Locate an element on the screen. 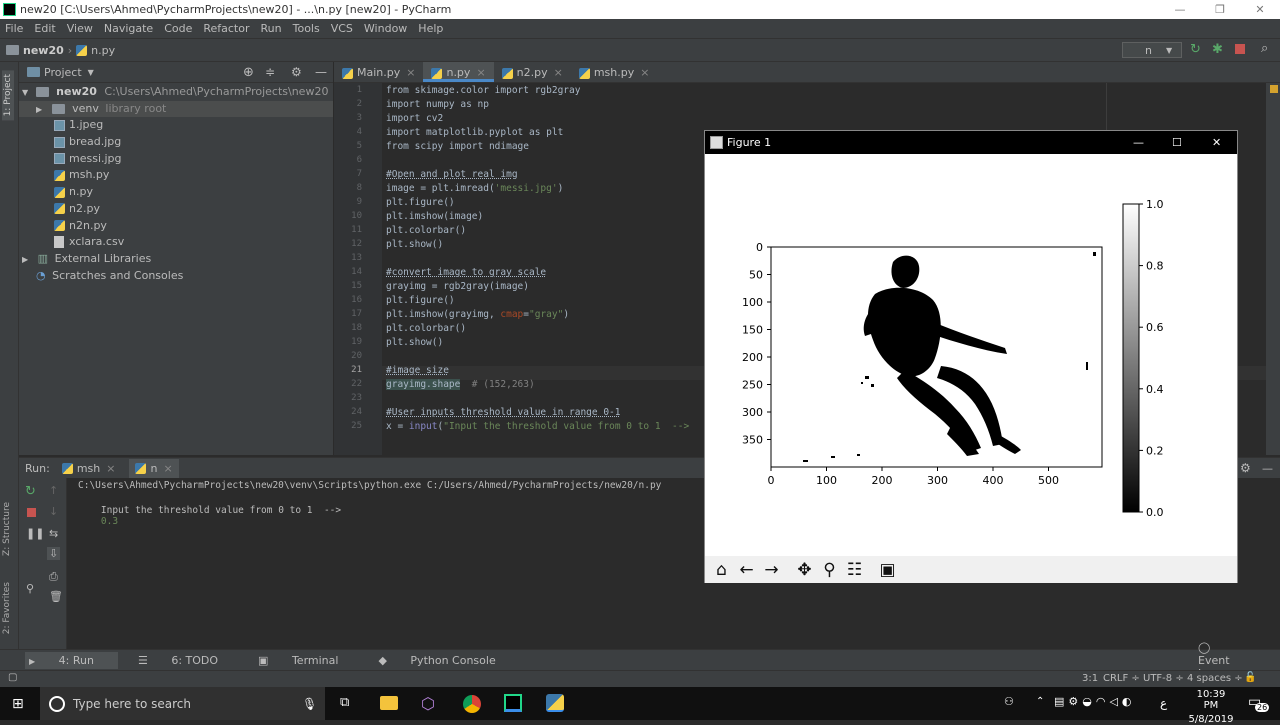 This screenshot has height=725, width=1280. pin-icon: ⚲ is located at coordinates (30, 588).